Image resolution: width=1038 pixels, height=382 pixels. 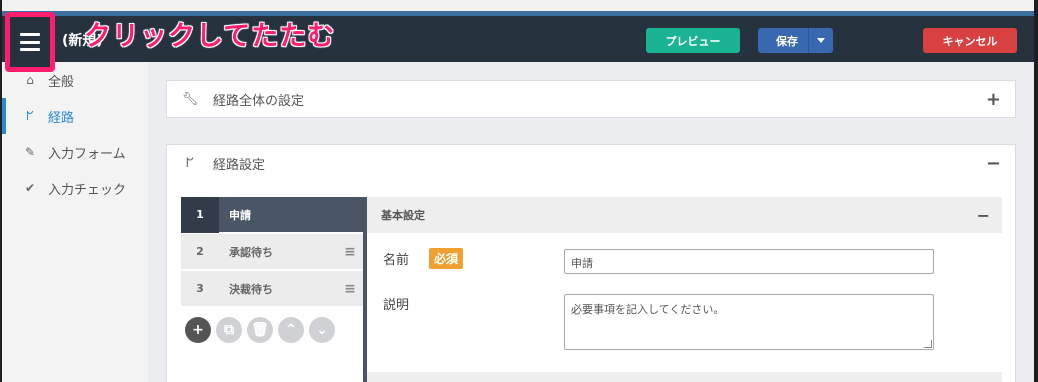 What do you see at coordinates (30, 152) in the screenshot?
I see `pencil-icon: ✎` at bounding box center [30, 152].